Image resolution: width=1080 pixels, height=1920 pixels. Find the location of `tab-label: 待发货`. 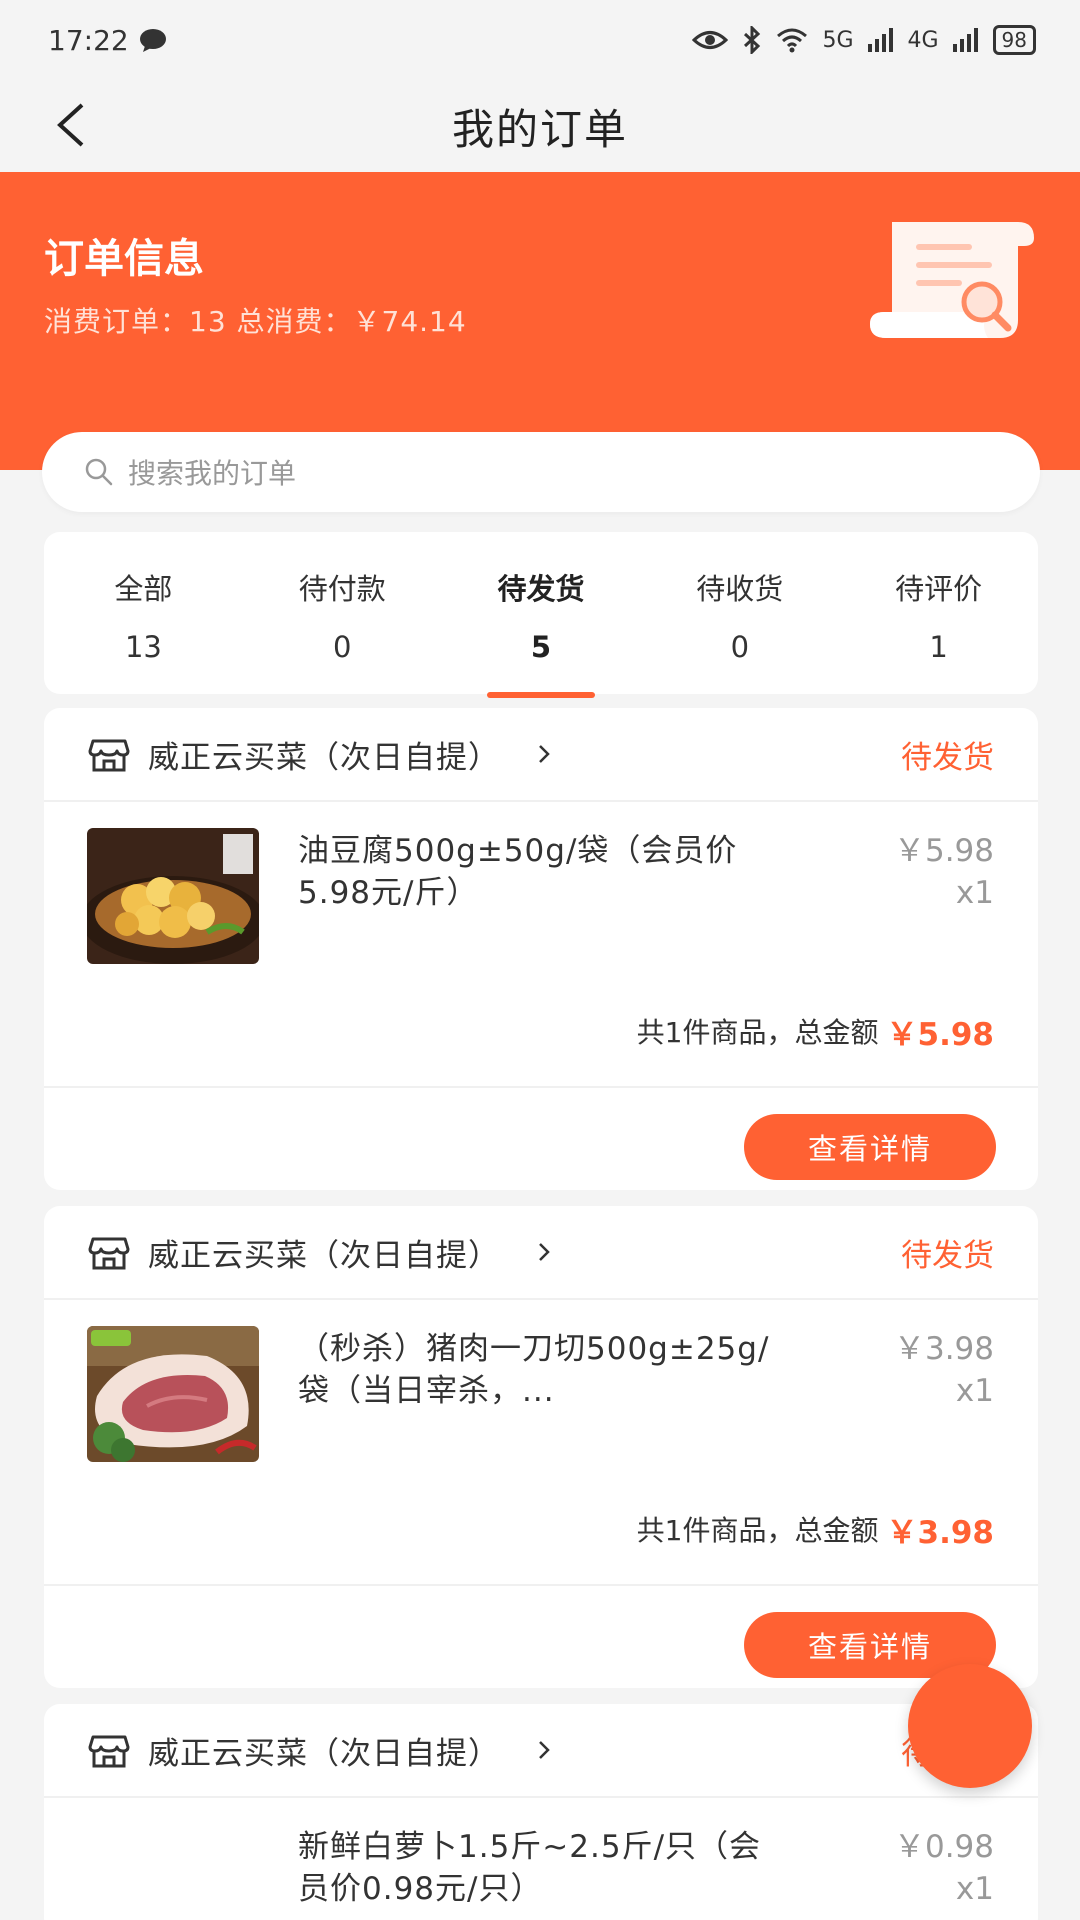

tab-label: 待发货 is located at coordinates (541, 589).